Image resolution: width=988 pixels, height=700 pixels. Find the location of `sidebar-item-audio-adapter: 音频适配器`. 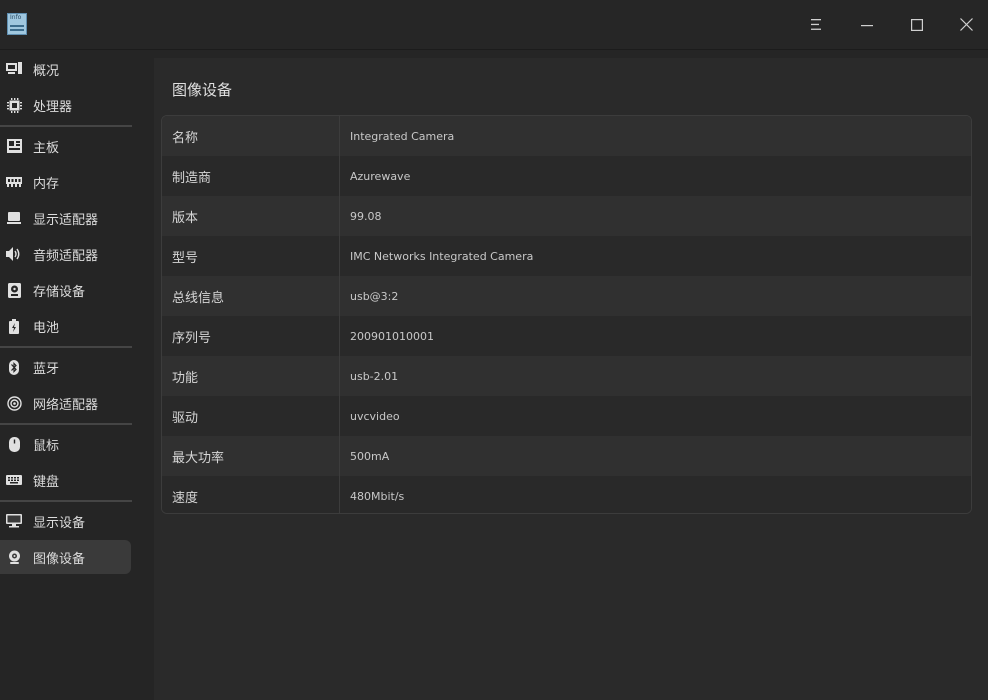

sidebar-item-audio-adapter: 音频适配器 is located at coordinates (65, 254).